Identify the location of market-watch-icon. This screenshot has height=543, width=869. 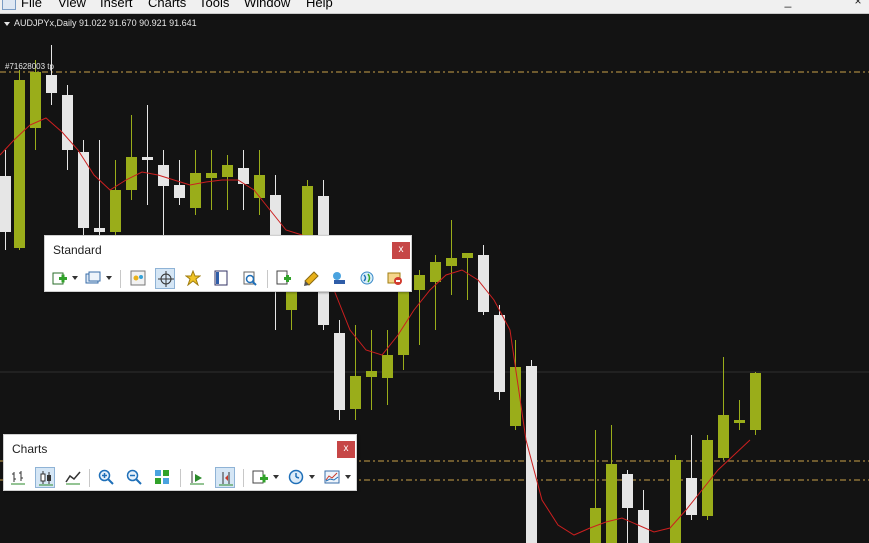
(138, 278).